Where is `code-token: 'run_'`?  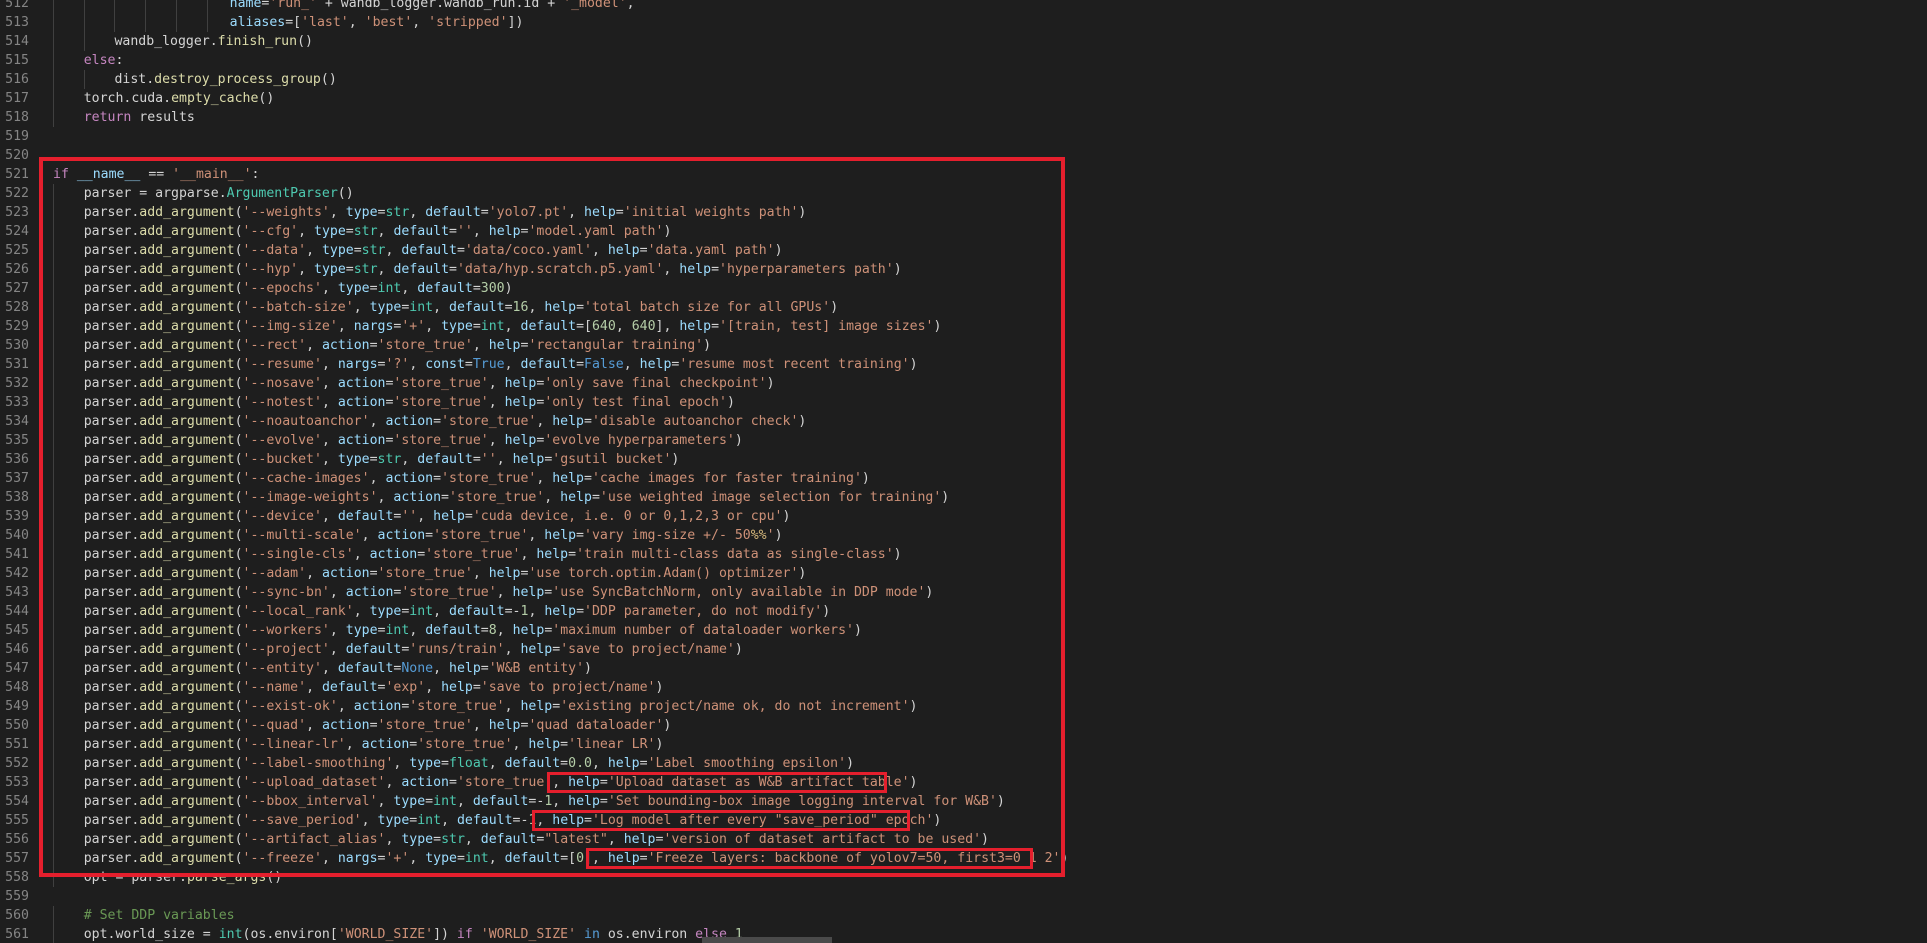
code-token: 'run_' is located at coordinates (293, 5).